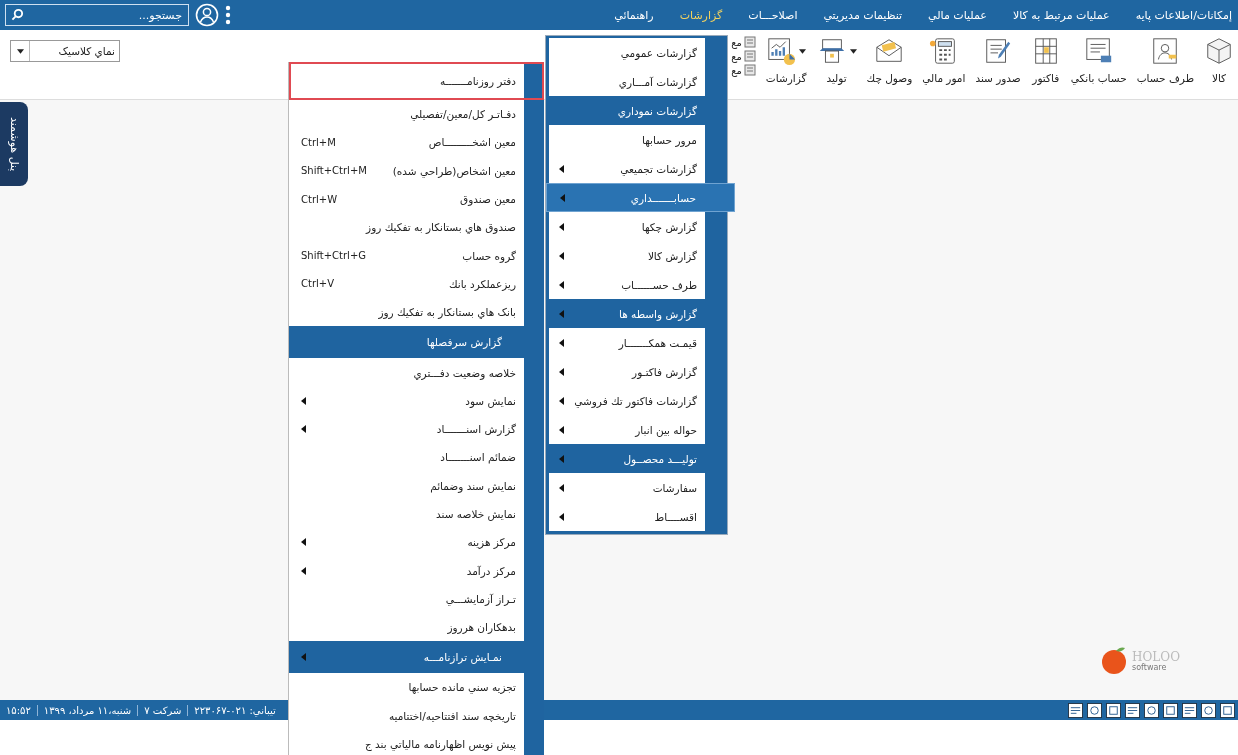 The height and width of the screenshot is (755, 1238). Describe the element at coordinates (163, 710) in the screenshot. I see `status-company: شرکت ۷` at that location.